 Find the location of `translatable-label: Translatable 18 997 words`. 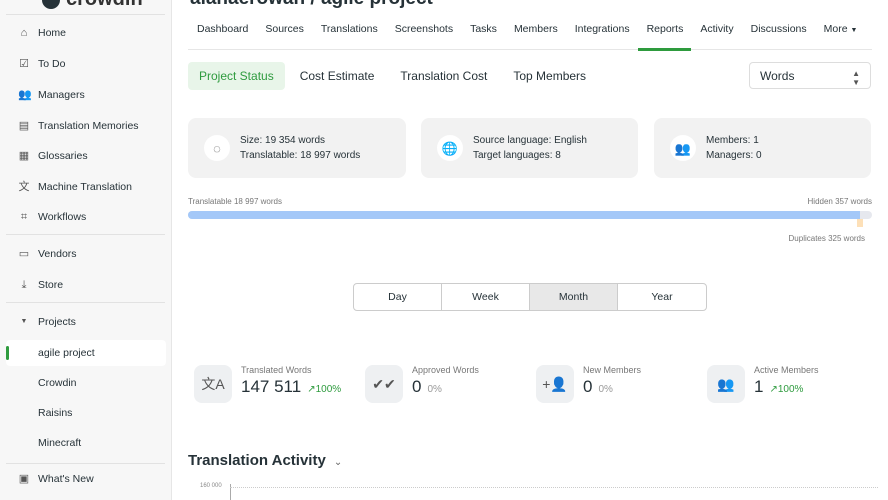

translatable-label: Translatable 18 997 words is located at coordinates (235, 201).